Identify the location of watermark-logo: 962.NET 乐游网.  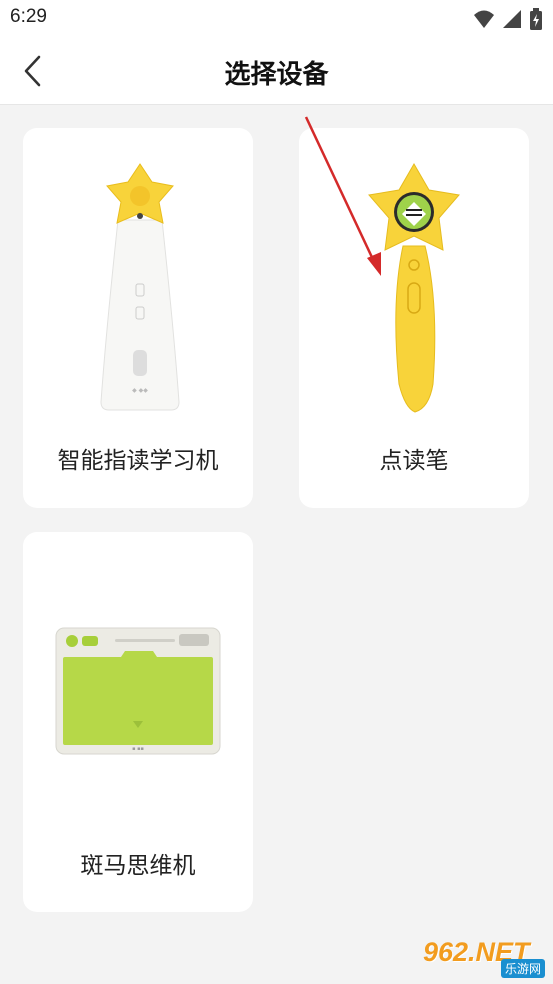
(481, 957).